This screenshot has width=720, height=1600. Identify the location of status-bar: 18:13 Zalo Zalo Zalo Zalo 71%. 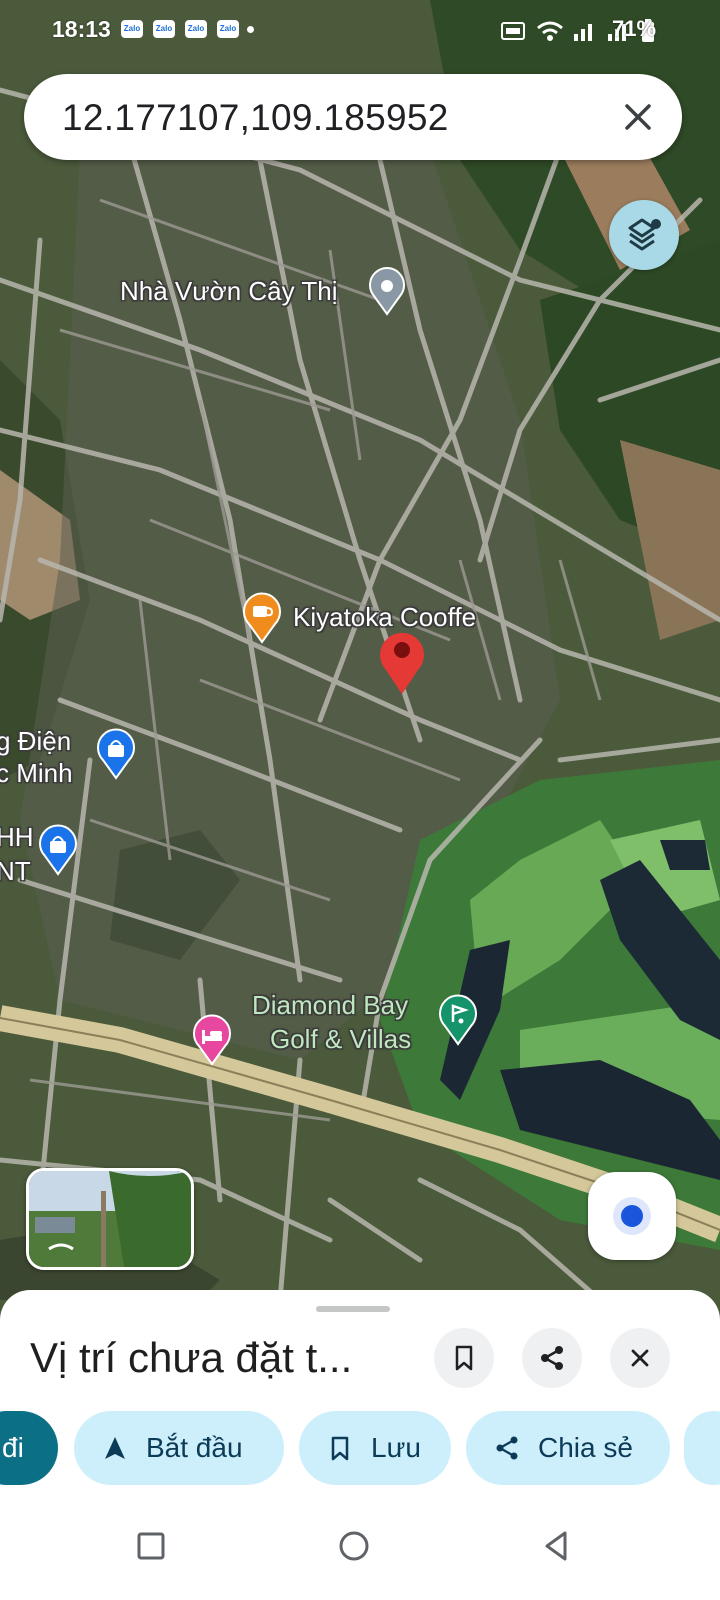
(360, 32).